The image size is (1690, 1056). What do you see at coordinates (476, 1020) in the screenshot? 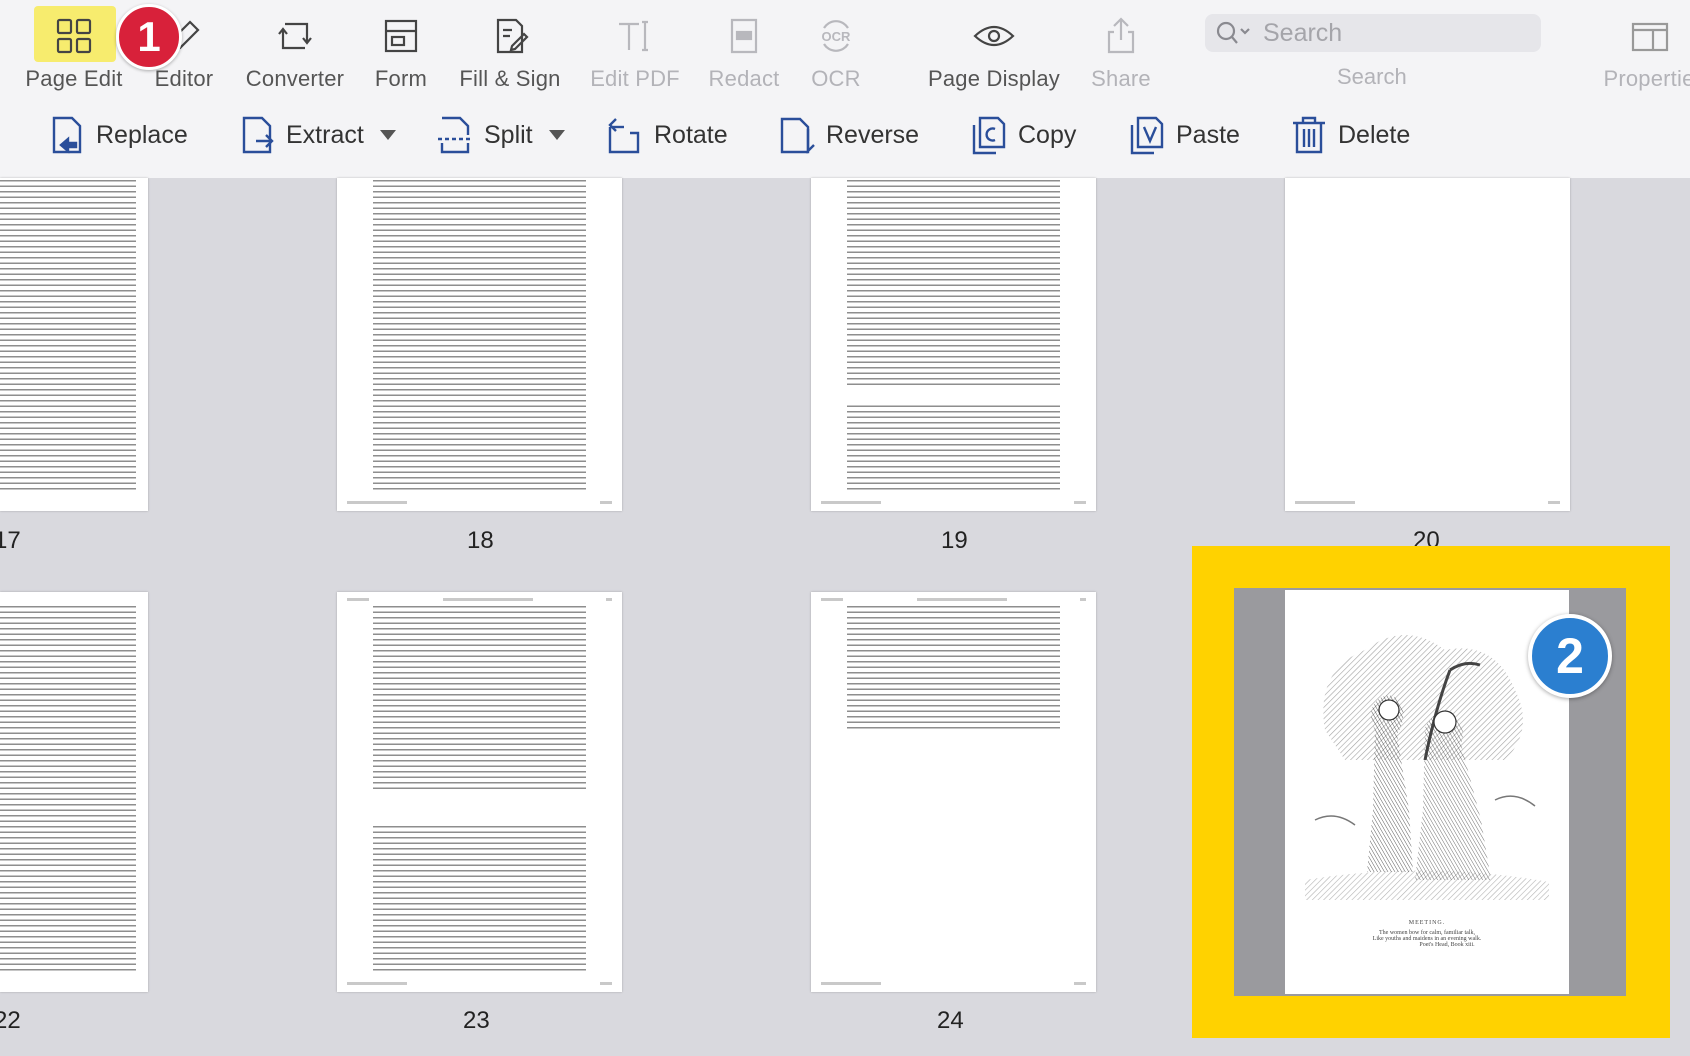
I see `page-number-23: 23` at bounding box center [476, 1020].